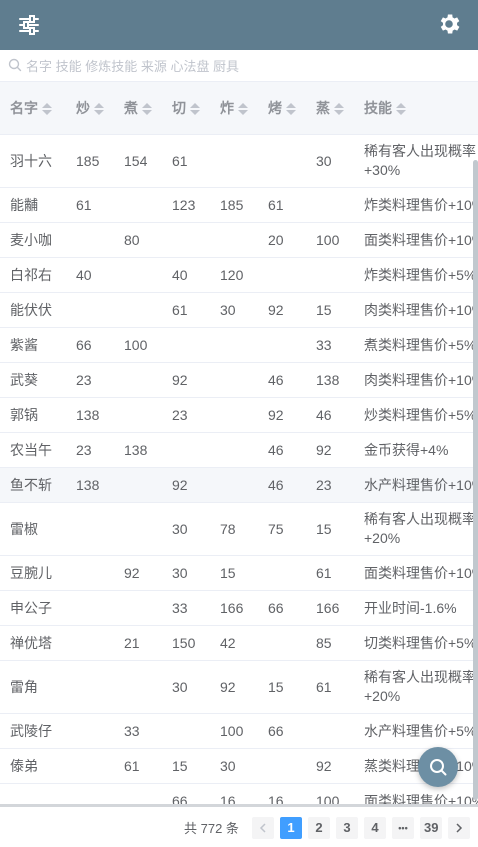  I want to click on page-1-button: 1, so click(291, 828).